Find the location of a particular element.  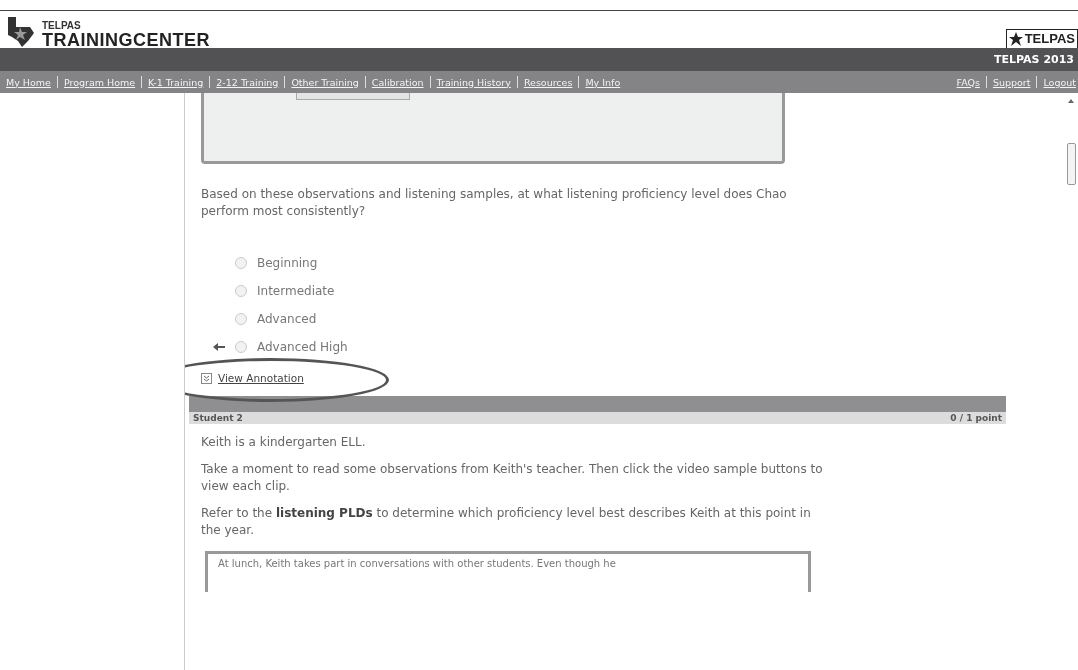

nav-link: Other Training is located at coordinates (325, 82).